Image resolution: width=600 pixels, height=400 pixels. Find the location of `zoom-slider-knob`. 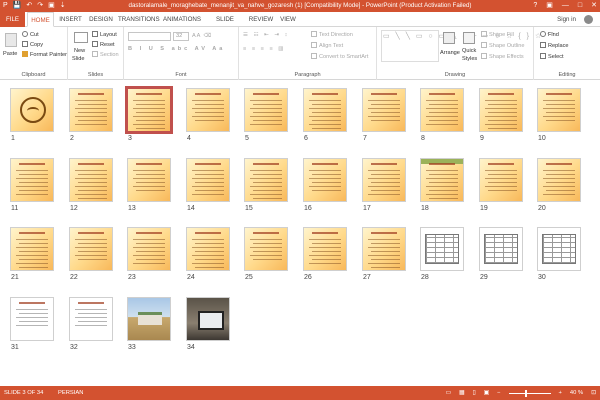

zoom-slider-knob is located at coordinates (525, 393).